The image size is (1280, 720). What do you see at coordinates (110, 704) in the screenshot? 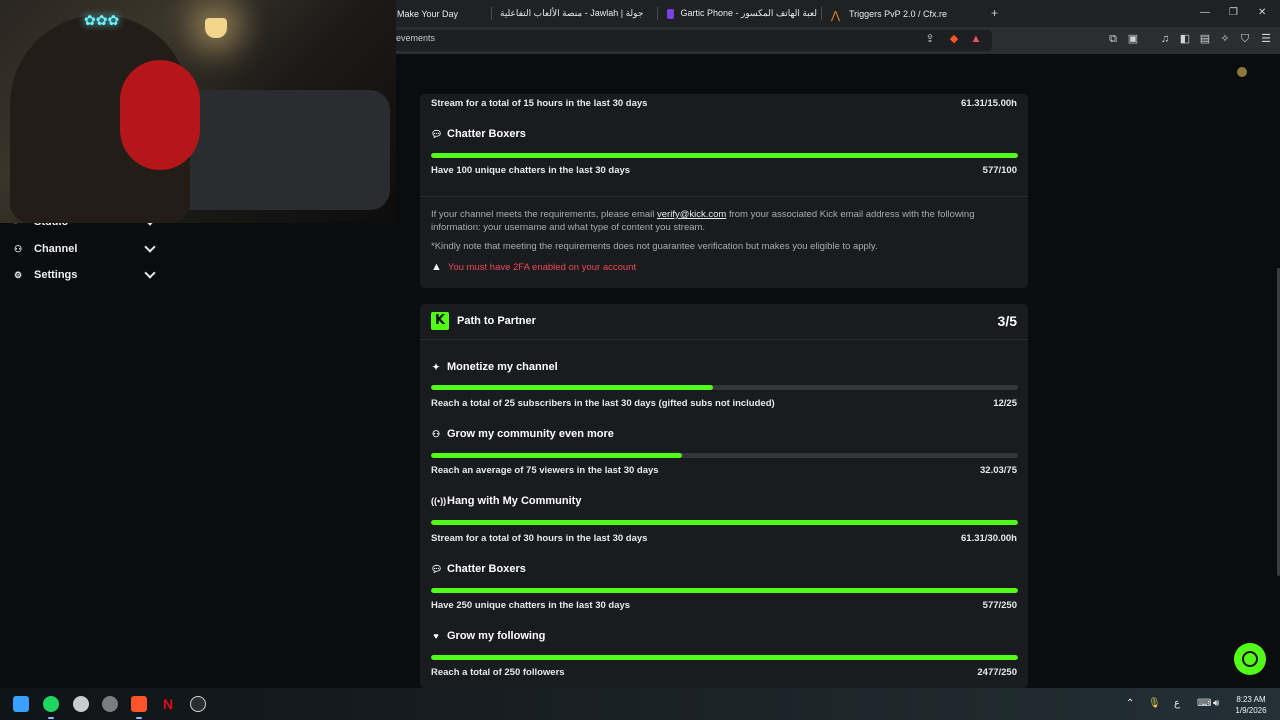
I see `app-icon` at bounding box center [110, 704].